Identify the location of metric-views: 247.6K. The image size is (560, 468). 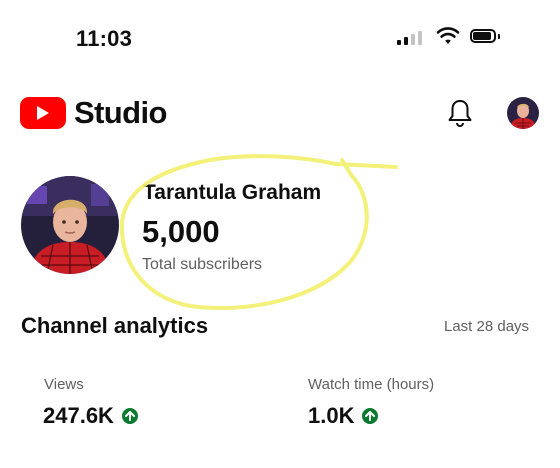
(90, 416).